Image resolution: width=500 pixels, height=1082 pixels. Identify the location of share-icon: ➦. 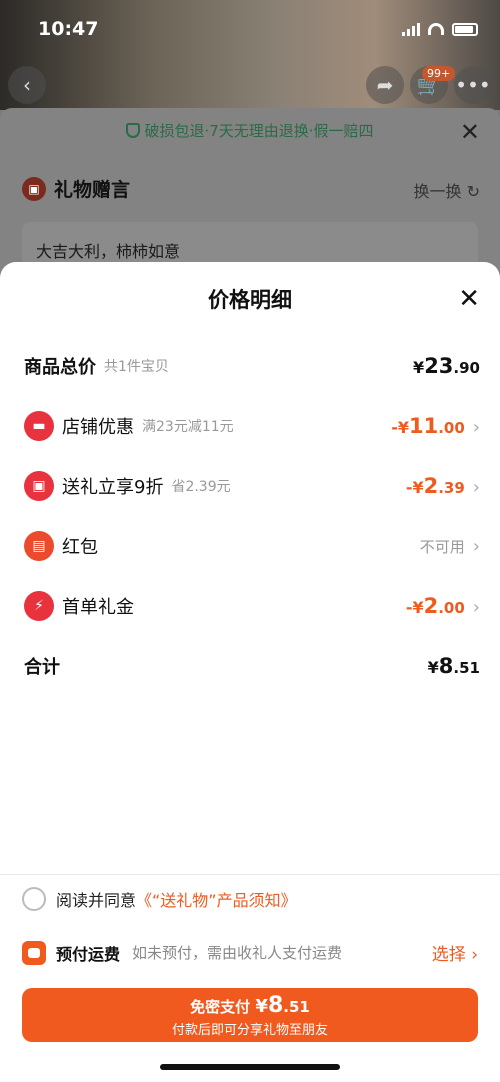
(385, 85).